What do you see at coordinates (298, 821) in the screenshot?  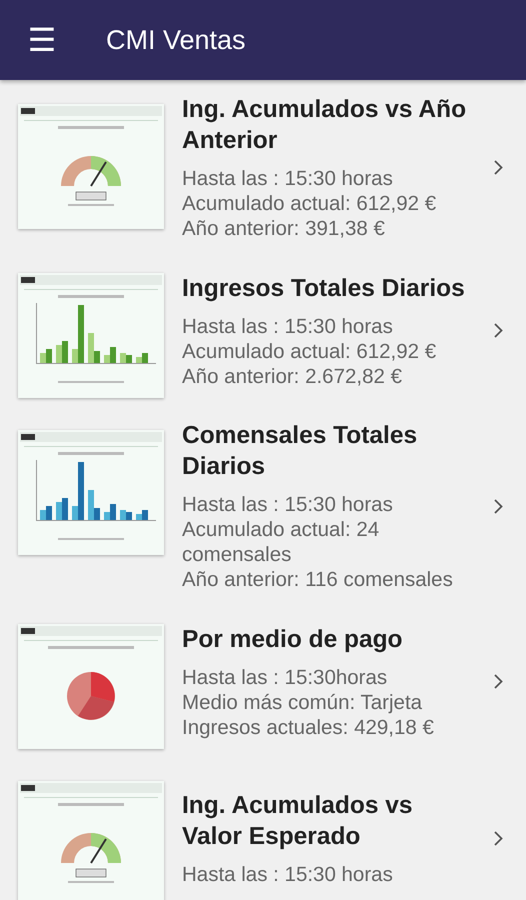 I see `report-title: Ing. Acumulados vs Valor Esperado` at bounding box center [298, 821].